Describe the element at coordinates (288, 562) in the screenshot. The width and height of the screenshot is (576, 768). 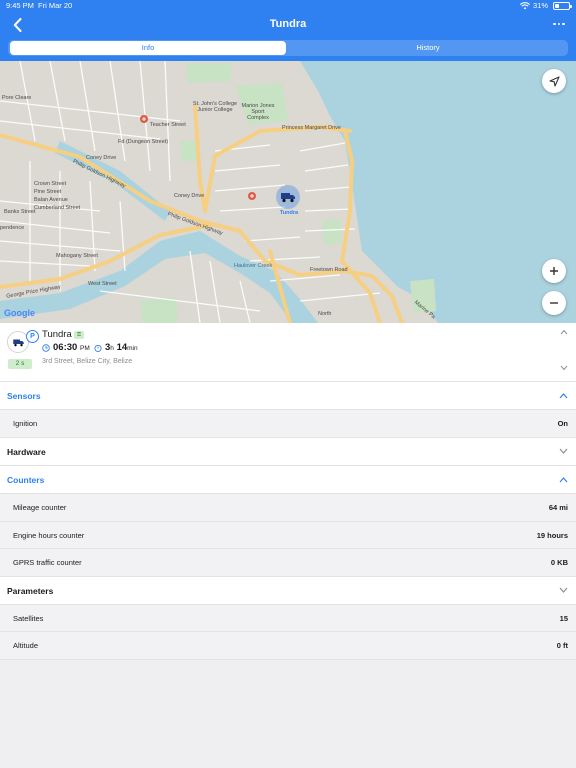
I see `row-gprs-traffic-counter: GPRS traffic counter 0 KB` at that location.